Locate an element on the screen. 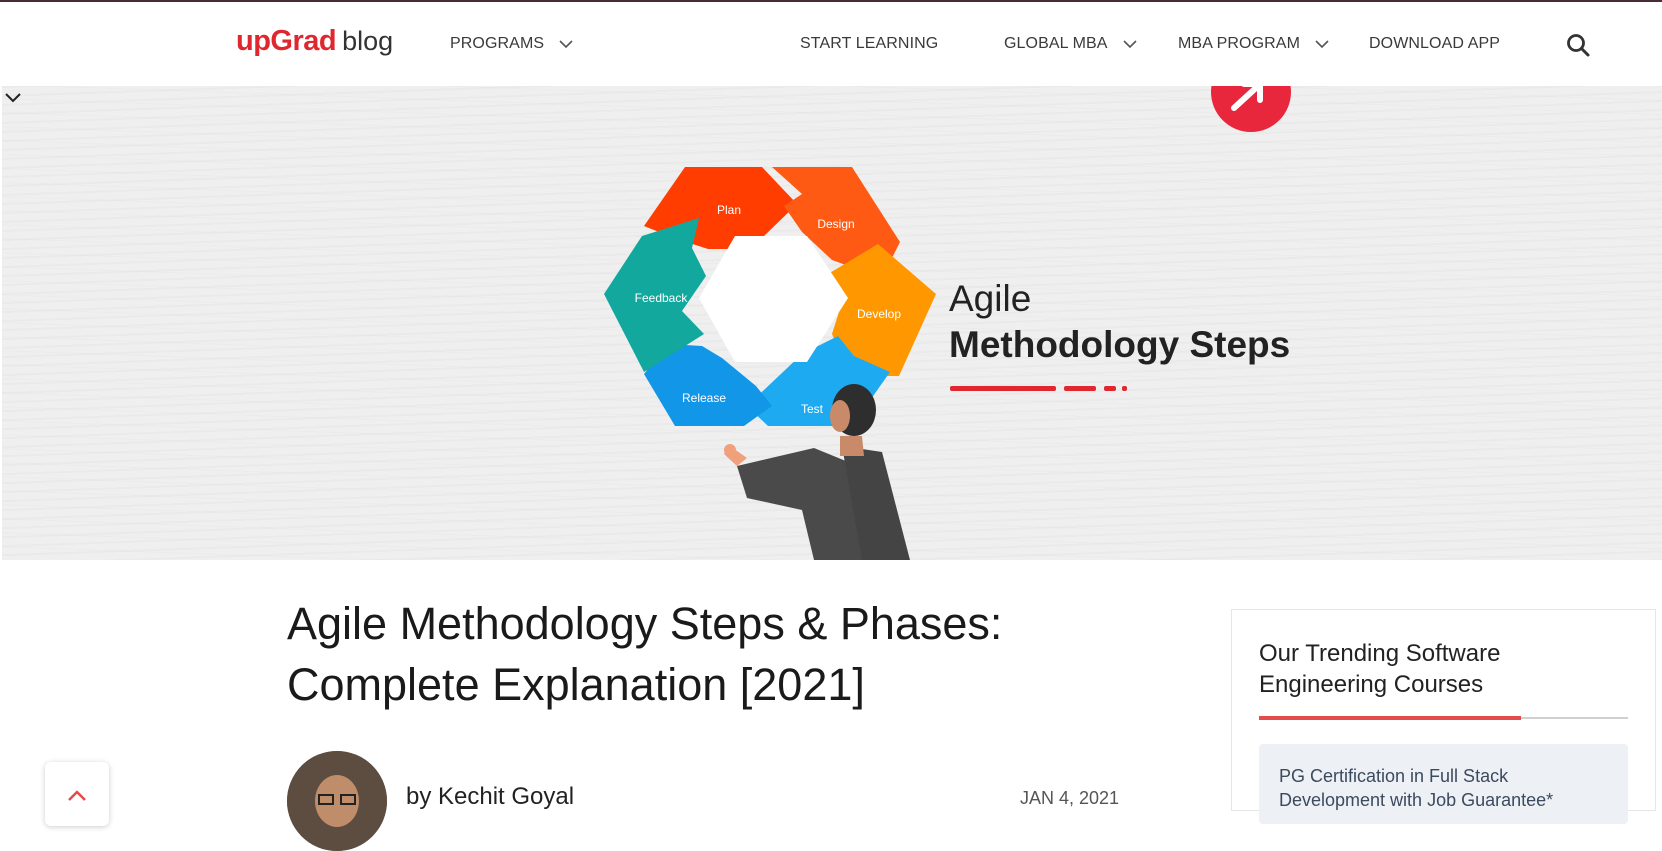 The image size is (1662, 851). back-to-top-button is located at coordinates (77, 794).